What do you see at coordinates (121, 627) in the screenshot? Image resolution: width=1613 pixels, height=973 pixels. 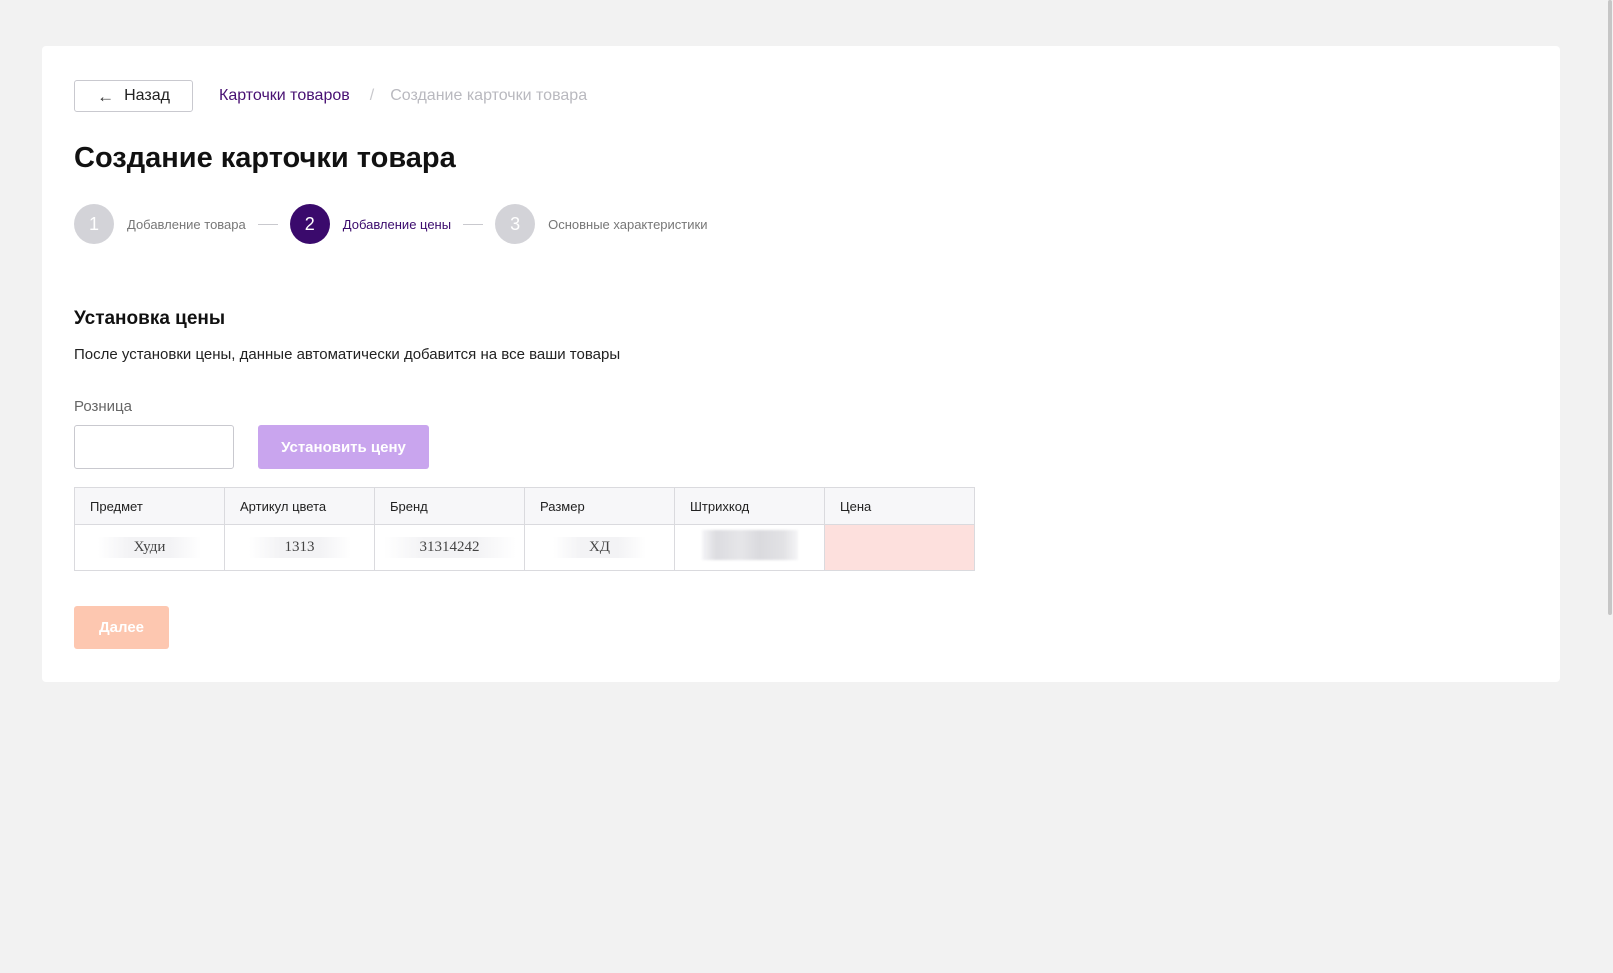 I see `next-button: Далее` at bounding box center [121, 627].